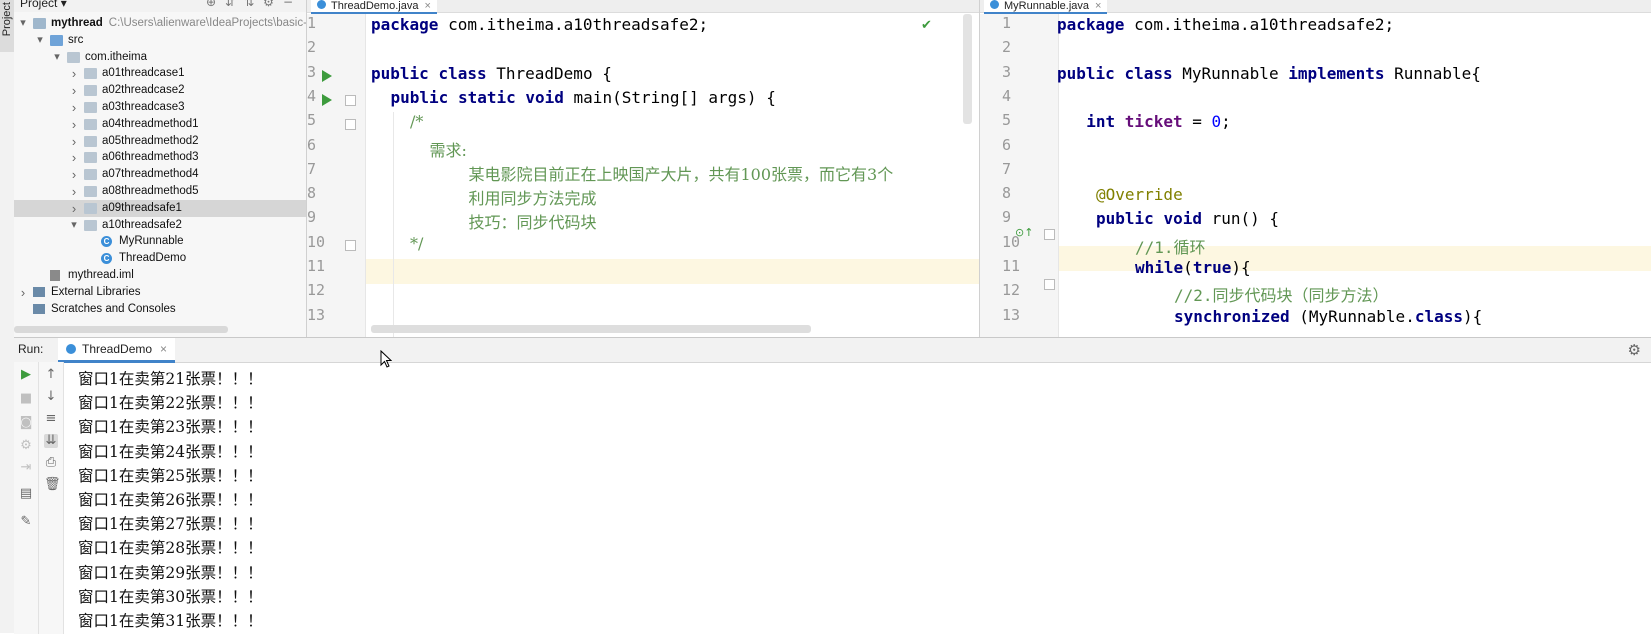 The image size is (1651, 634). I want to click on stop-icon: ■, so click(26, 399).